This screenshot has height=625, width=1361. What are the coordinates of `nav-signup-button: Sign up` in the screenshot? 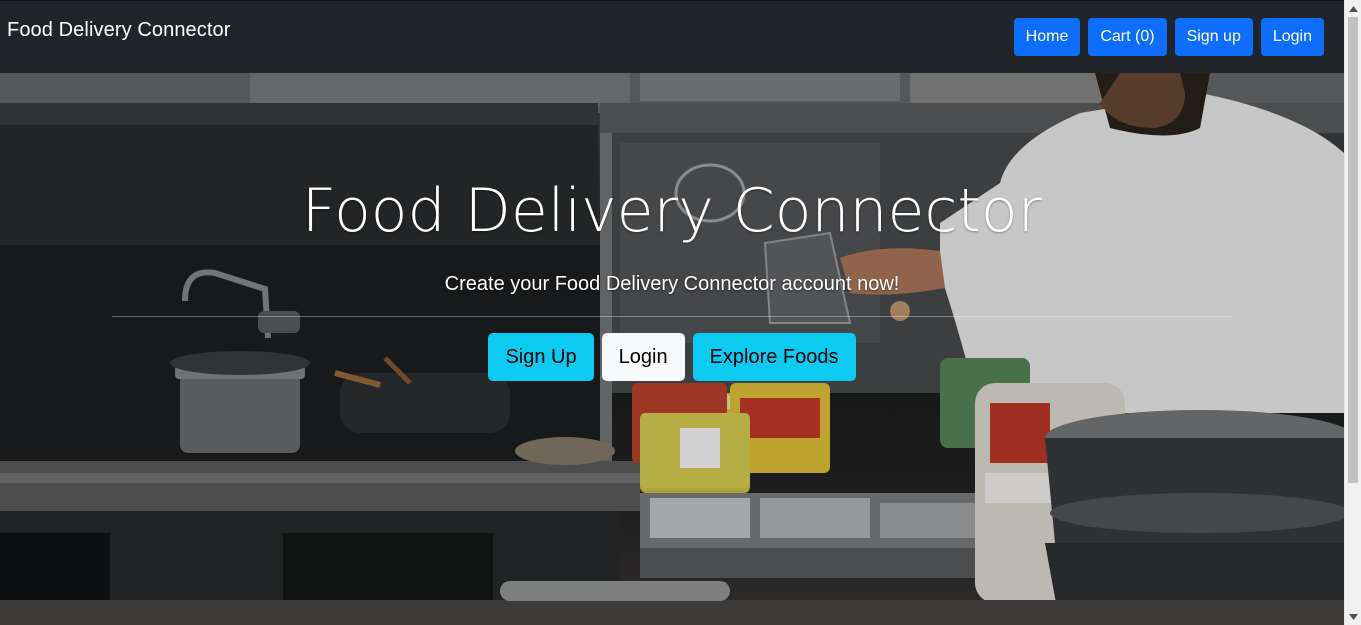 It's located at (1213, 37).